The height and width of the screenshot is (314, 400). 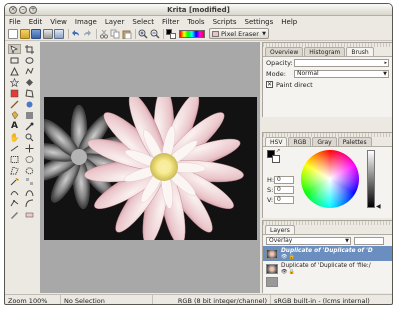 I want to click on rectangle-tool-icon, so click(x=14, y=60).